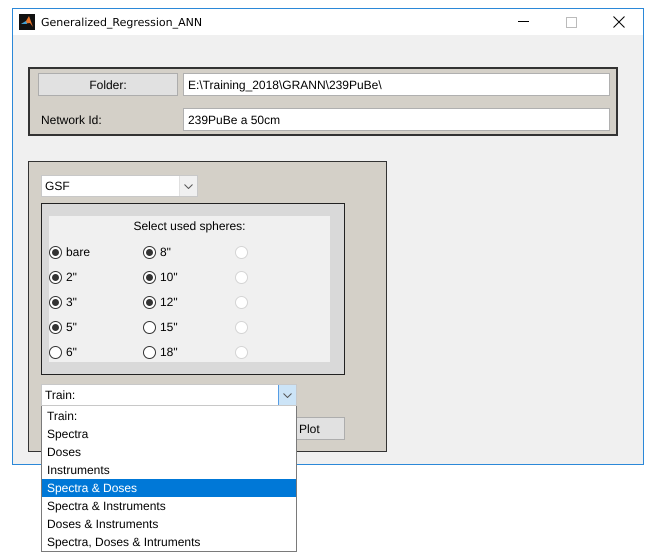  Describe the element at coordinates (169, 327) in the screenshot. I see `radio-label: 15"` at that location.